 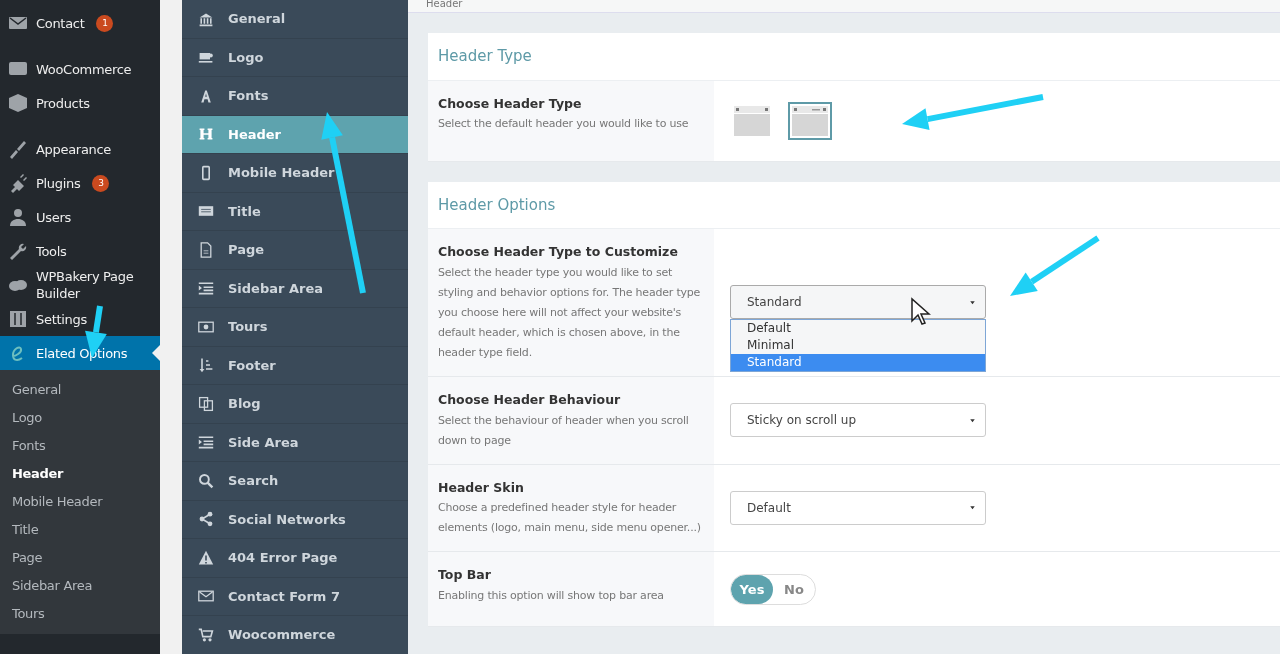 What do you see at coordinates (80, 502) in the screenshot?
I see `submenu-item: Mobile Header` at bounding box center [80, 502].